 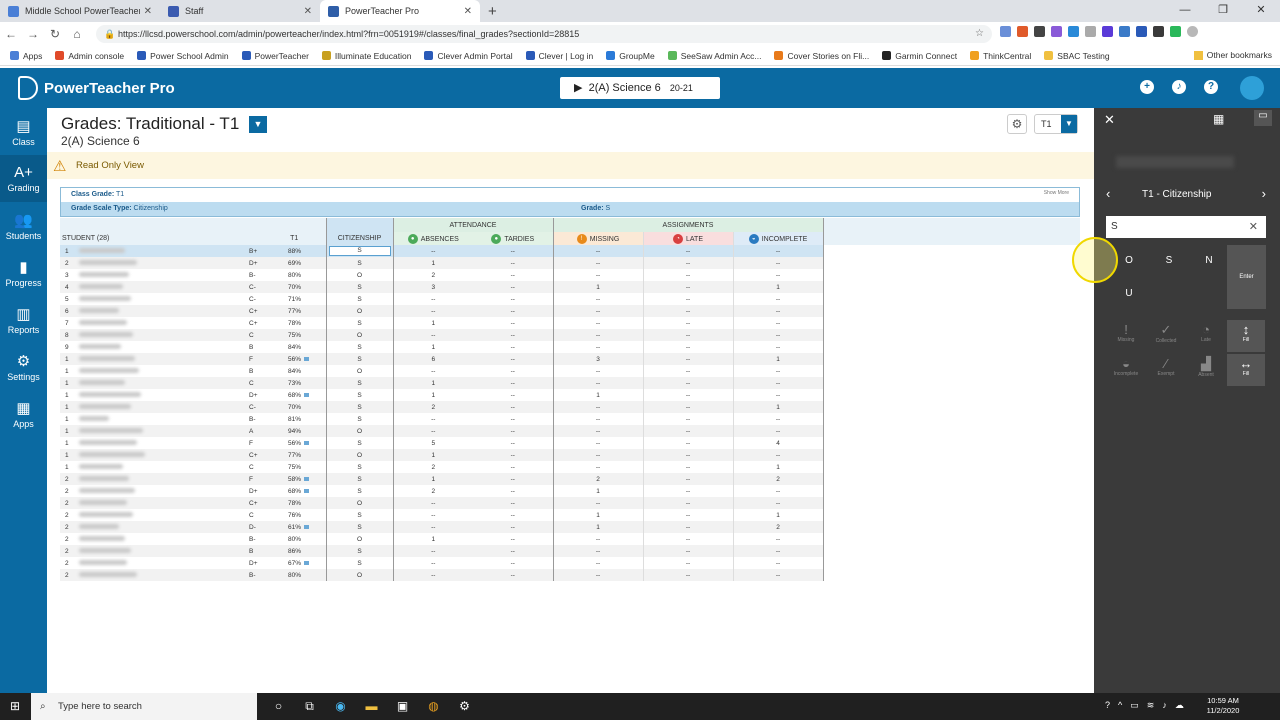 I want to click on tool-fill: ↕ Fill, so click(x=1246, y=336).